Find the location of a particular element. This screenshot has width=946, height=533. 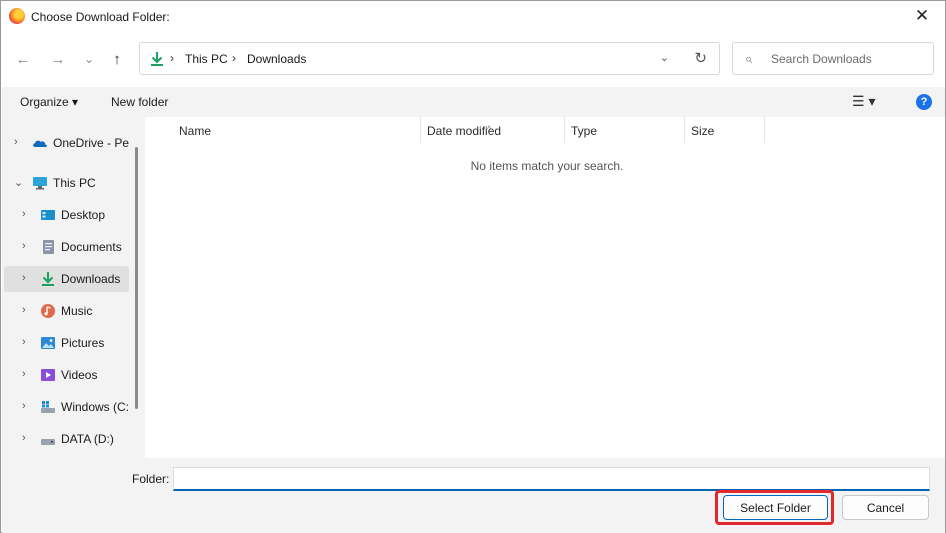

close-icon: ✕ is located at coordinates (922, 15).